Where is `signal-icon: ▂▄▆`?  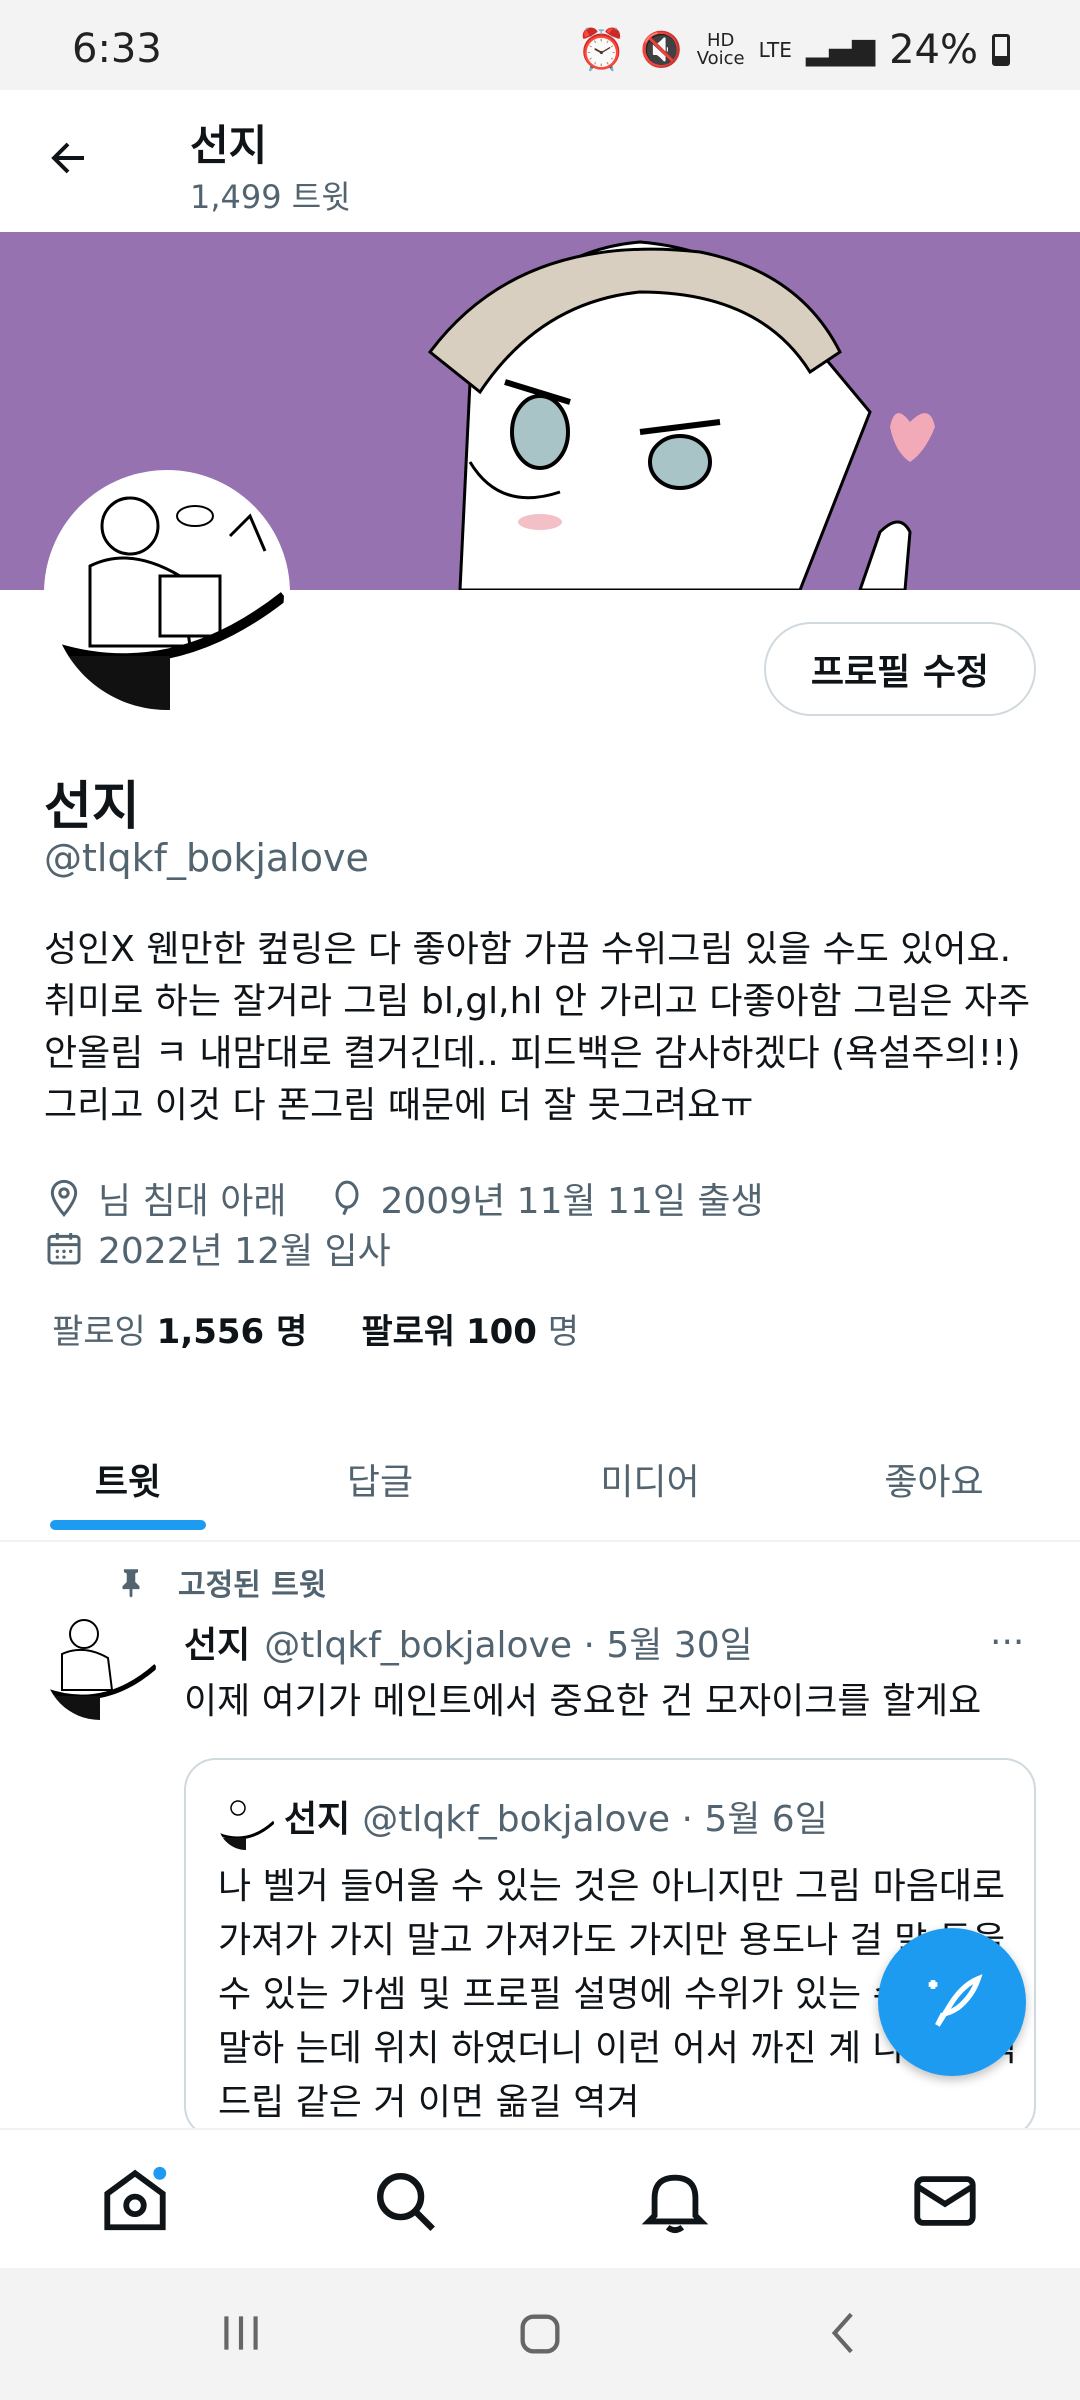 signal-icon: ▂▄▆ is located at coordinates (840, 49).